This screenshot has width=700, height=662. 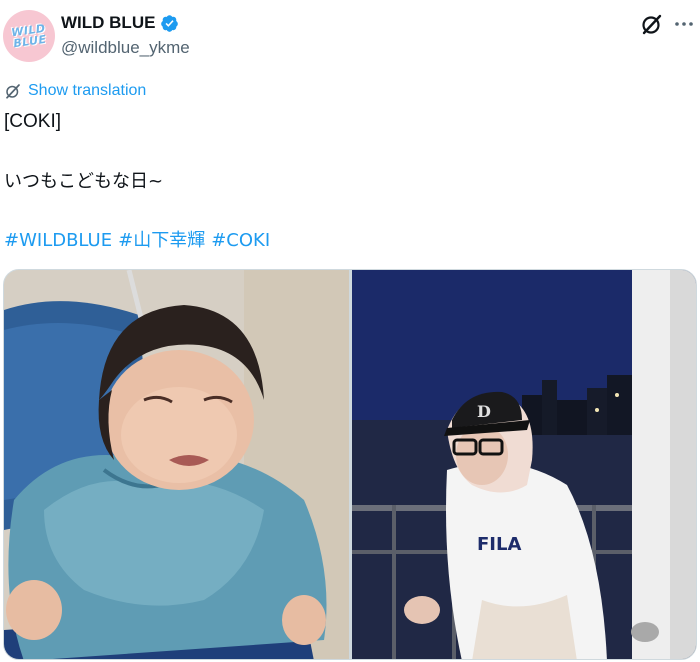 I want to click on tweet-text-line-1: [COKI], so click(x=33, y=121).